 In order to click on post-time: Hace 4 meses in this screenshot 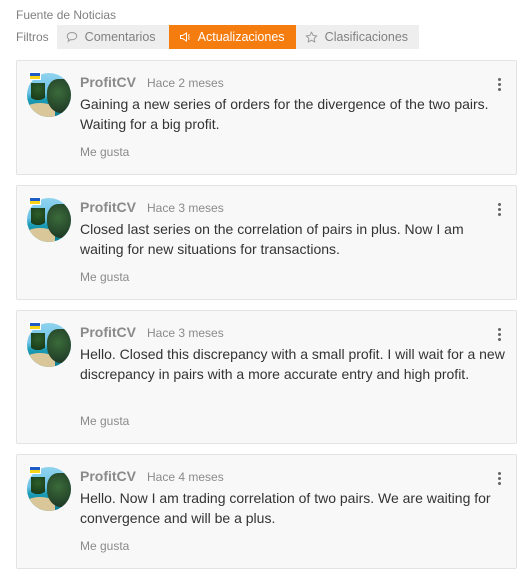, I will do `click(185, 477)`.